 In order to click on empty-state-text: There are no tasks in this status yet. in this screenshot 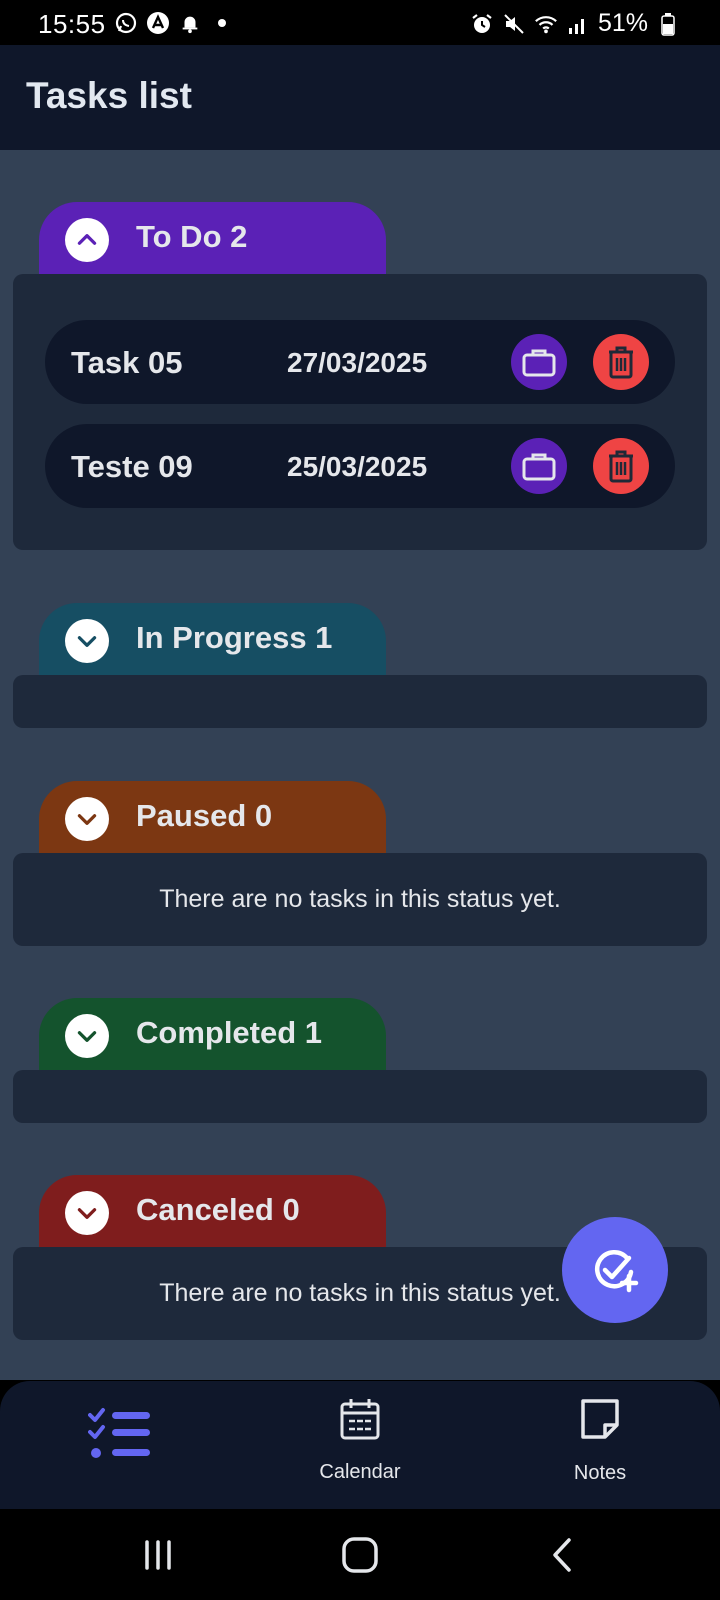, I will do `click(360, 899)`.